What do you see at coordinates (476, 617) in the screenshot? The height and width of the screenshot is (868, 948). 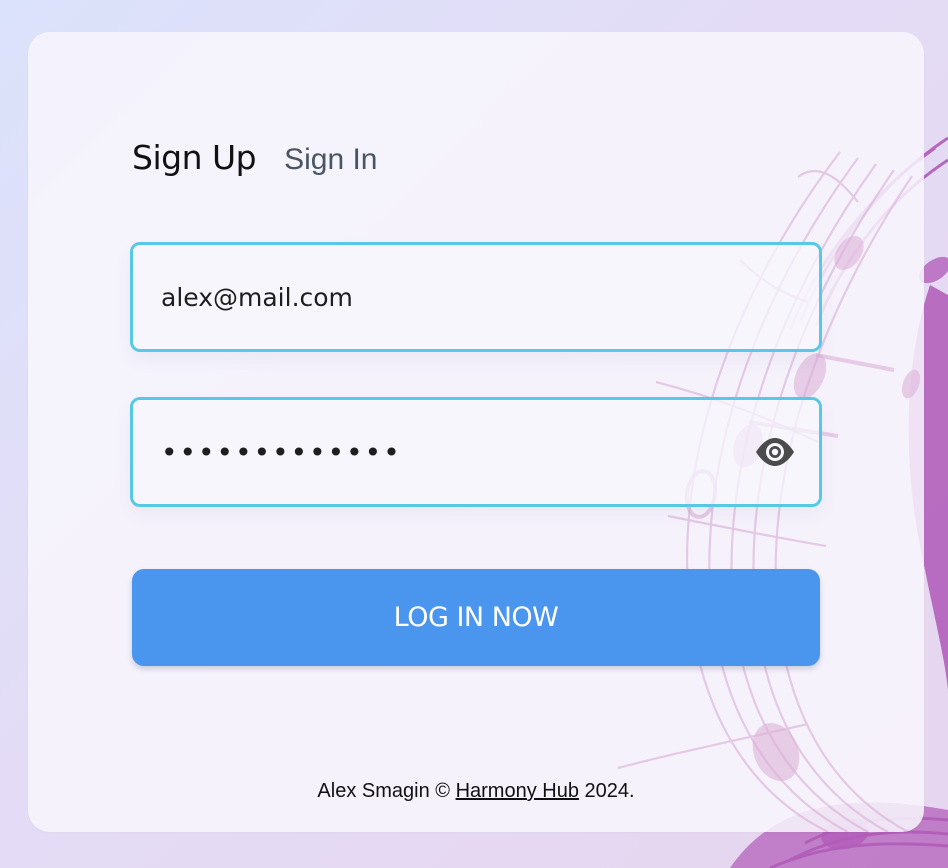 I see `log-in-now-button: LOG IN NOW` at bounding box center [476, 617].